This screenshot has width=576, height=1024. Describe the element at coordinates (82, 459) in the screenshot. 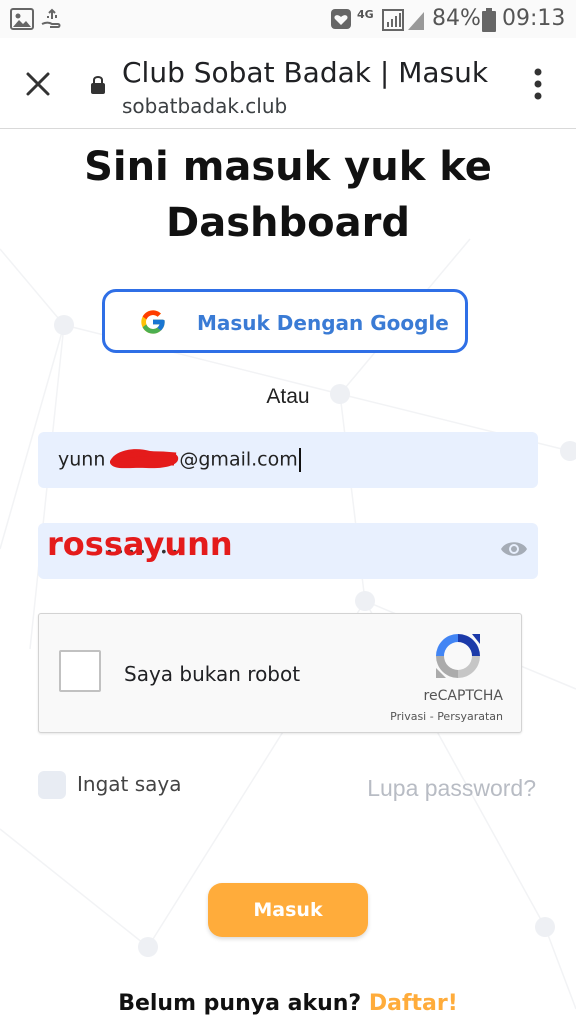

I see `email-value-prefix: yunn` at that location.